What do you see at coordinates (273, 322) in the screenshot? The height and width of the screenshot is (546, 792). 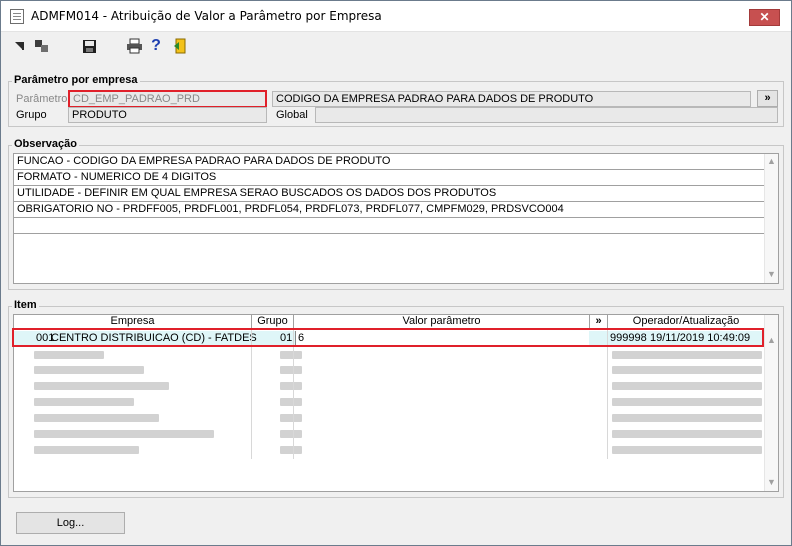 I see `column-header-grupo: Grupo` at bounding box center [273, 322].